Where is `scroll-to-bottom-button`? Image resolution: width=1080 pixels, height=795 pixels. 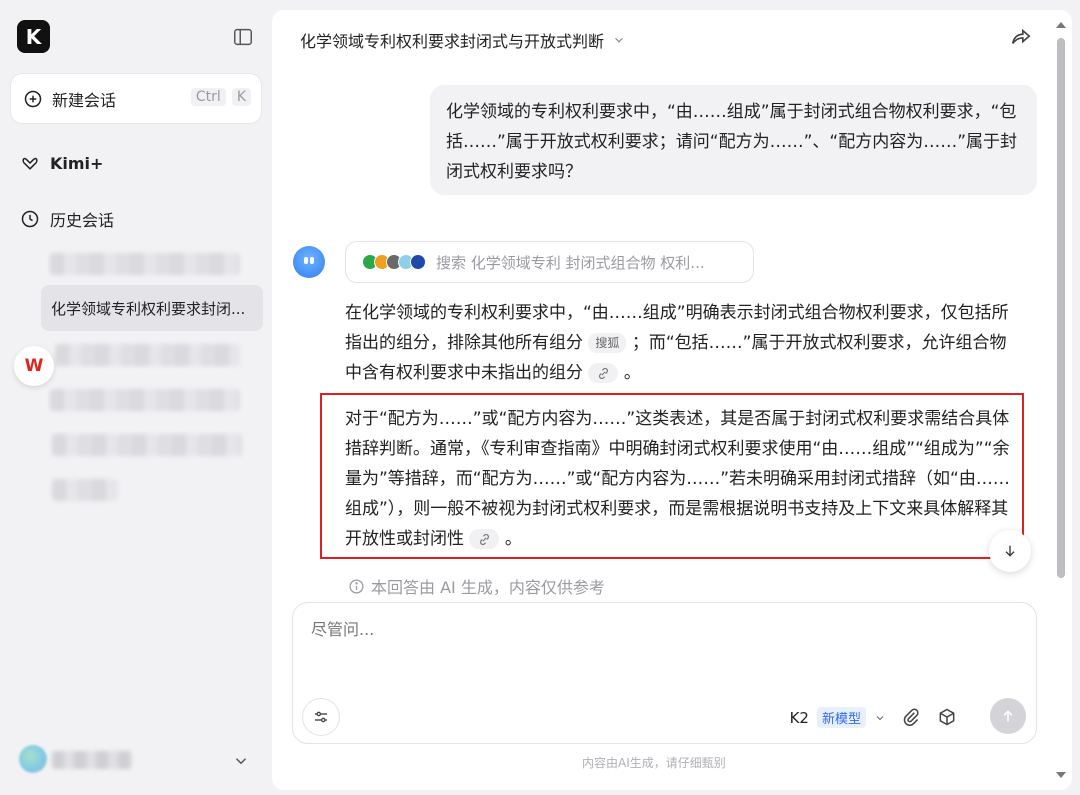 scroll-to-bottom-button is located at coordinates (1010, 551).